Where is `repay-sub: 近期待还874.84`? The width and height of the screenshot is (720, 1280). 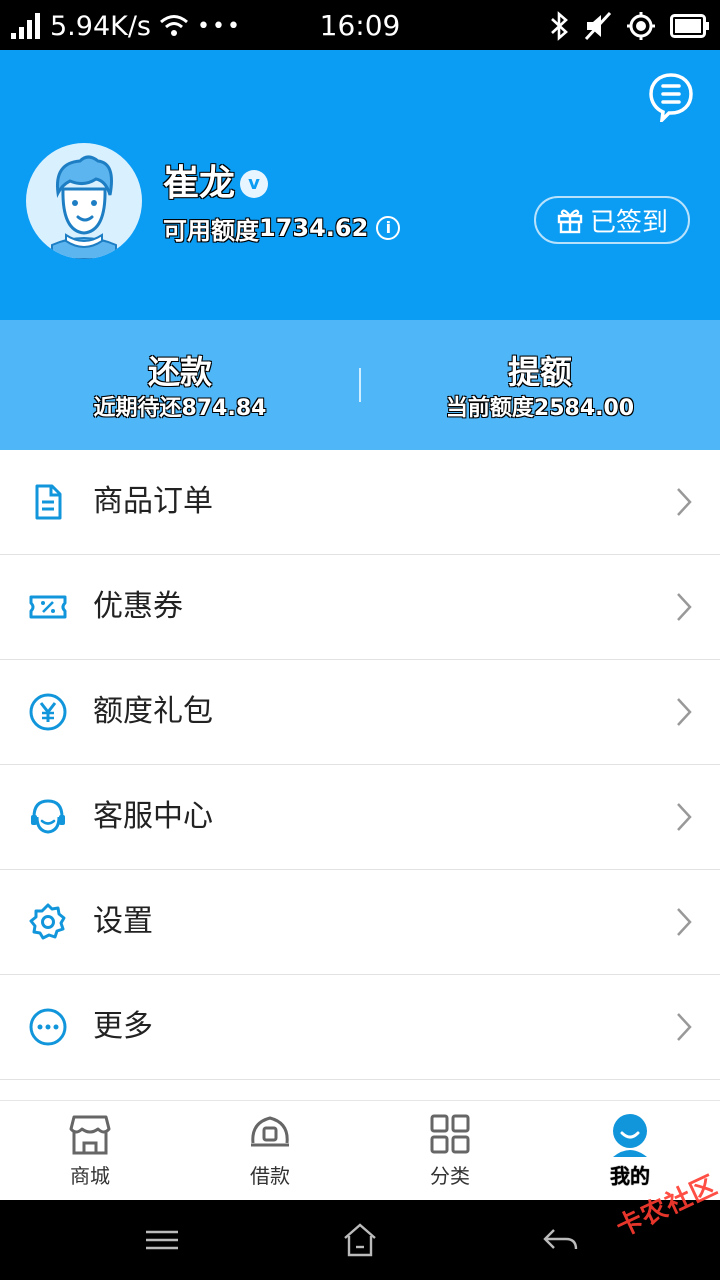 repay-sub: 近期待还874.84 is located at coordinates (180, 409).